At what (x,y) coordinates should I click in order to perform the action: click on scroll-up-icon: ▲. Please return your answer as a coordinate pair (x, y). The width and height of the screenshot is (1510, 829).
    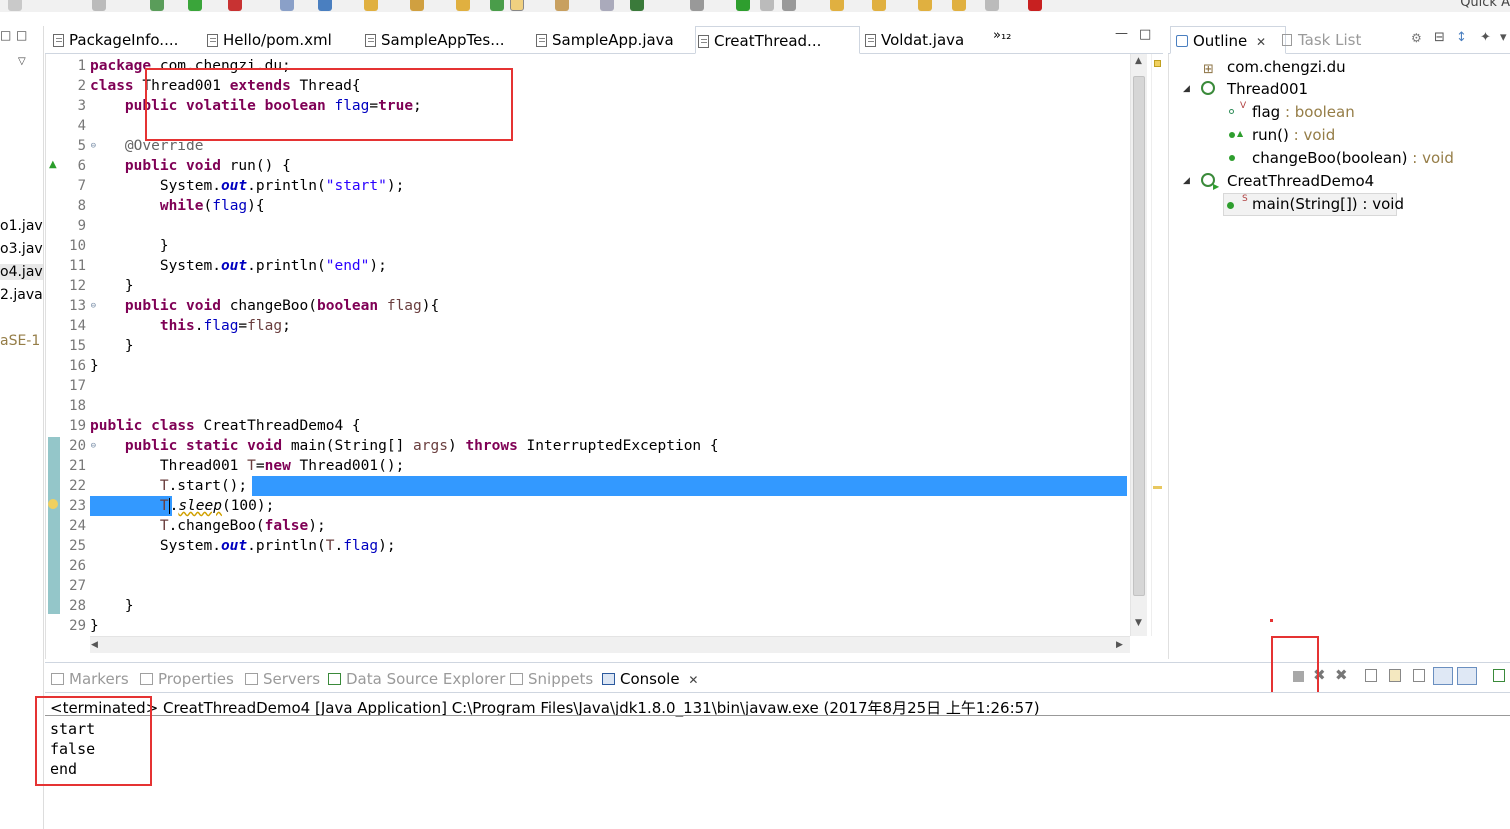
    Looking at the image, I should click on (1138, 61).